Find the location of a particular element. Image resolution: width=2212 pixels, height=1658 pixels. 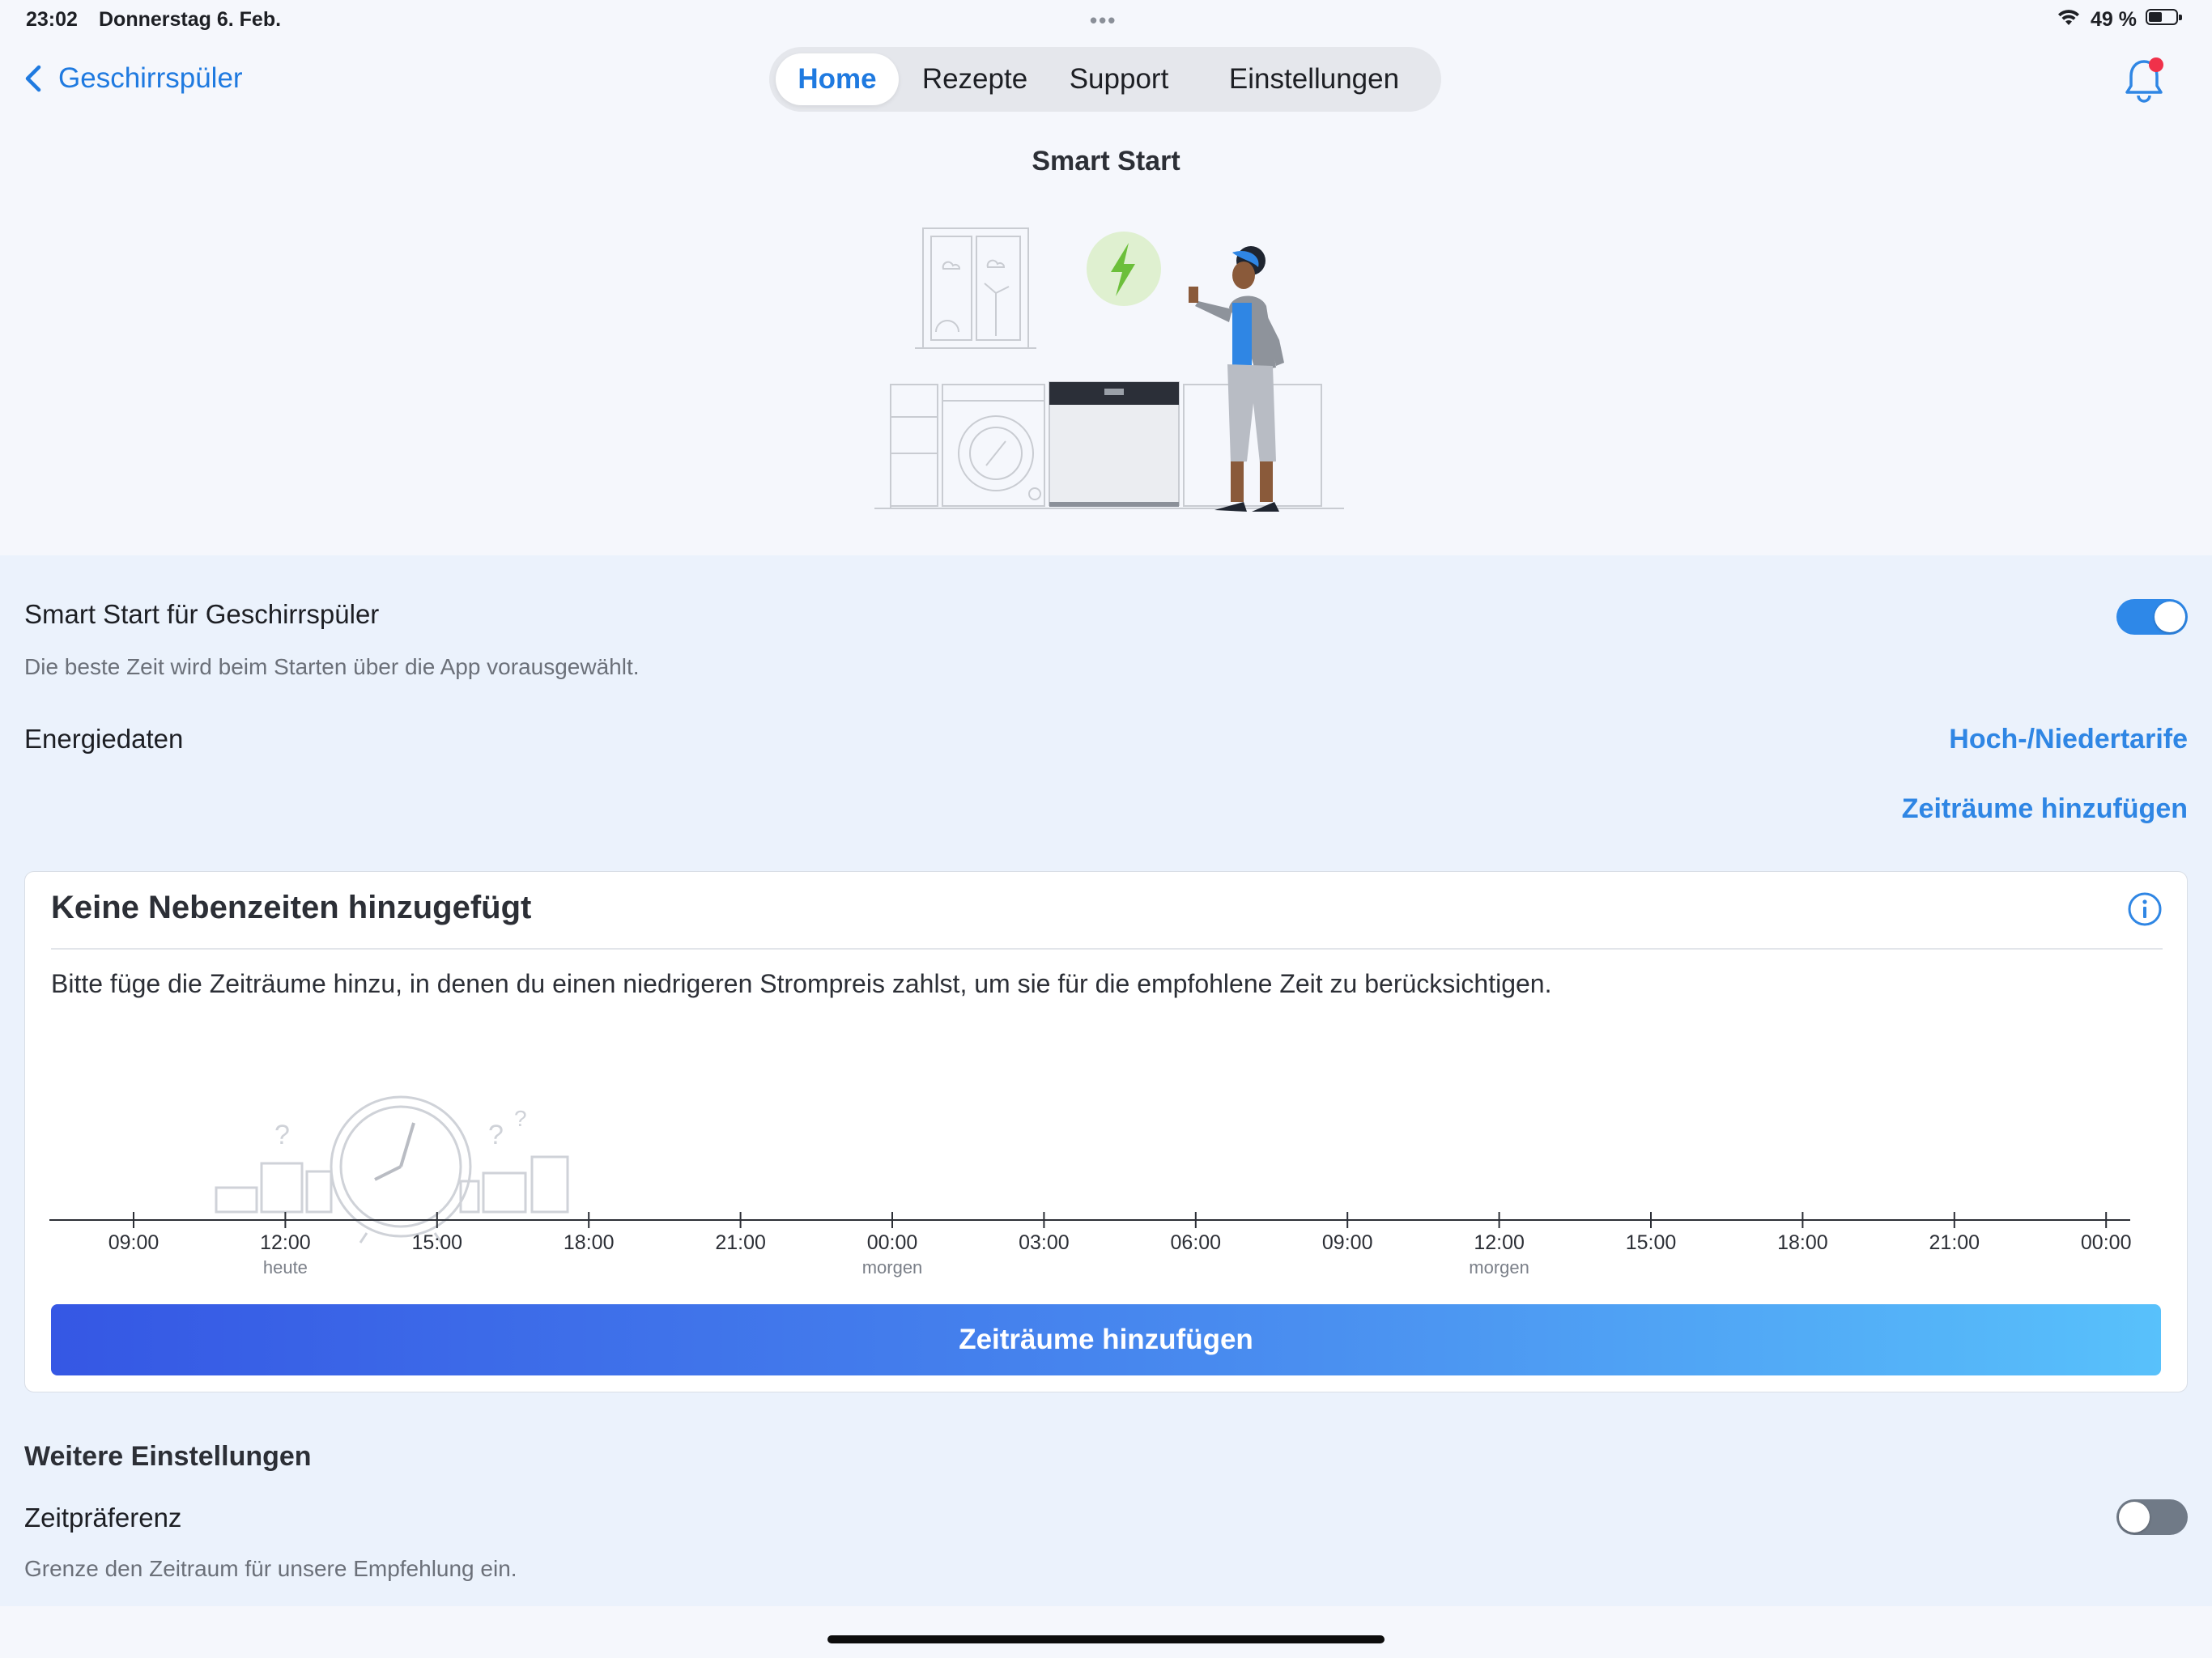

time-preference-label: Zeitpräferenz is located at coordinates (103, 1518).